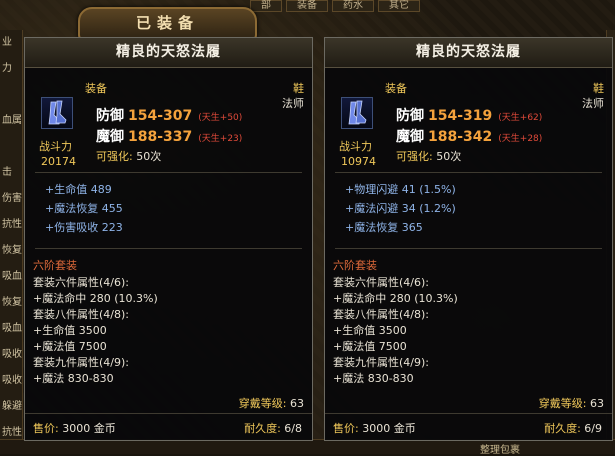 The image size is (615, 456). Describe the element at coordinates (400, 208) in the screenshot. I see `attribute-line: +魔法闪避 34 (1.2%)` at that location.